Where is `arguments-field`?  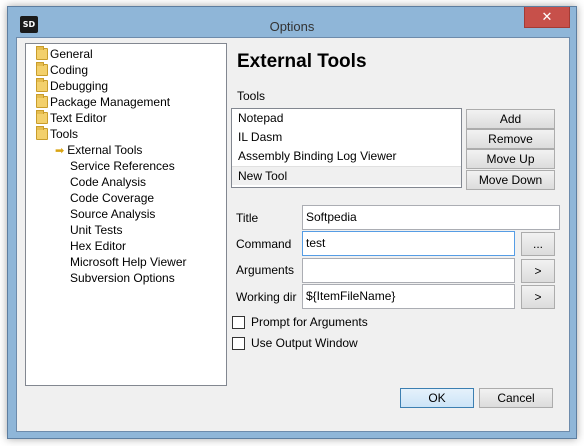 arguments-field is located at coordinates (408, 270).